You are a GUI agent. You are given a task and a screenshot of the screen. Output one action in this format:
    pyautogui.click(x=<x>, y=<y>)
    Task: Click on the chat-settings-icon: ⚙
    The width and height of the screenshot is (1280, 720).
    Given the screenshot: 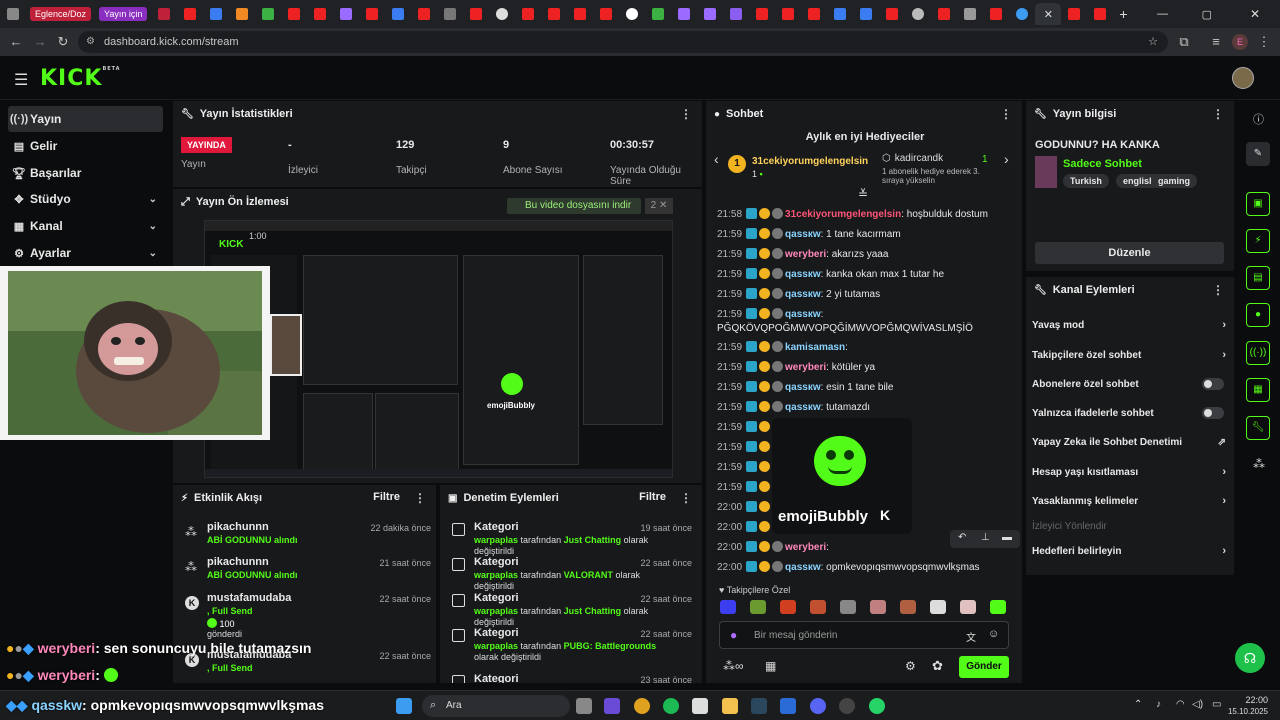 What is the action you would take?
    pyautogui.click(x=910, y=666)
    